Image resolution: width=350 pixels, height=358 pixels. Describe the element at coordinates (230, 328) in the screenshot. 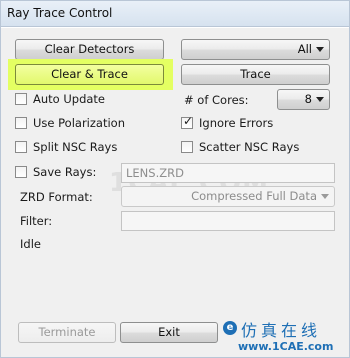

I see `brand-logo-icon: e` at that location.